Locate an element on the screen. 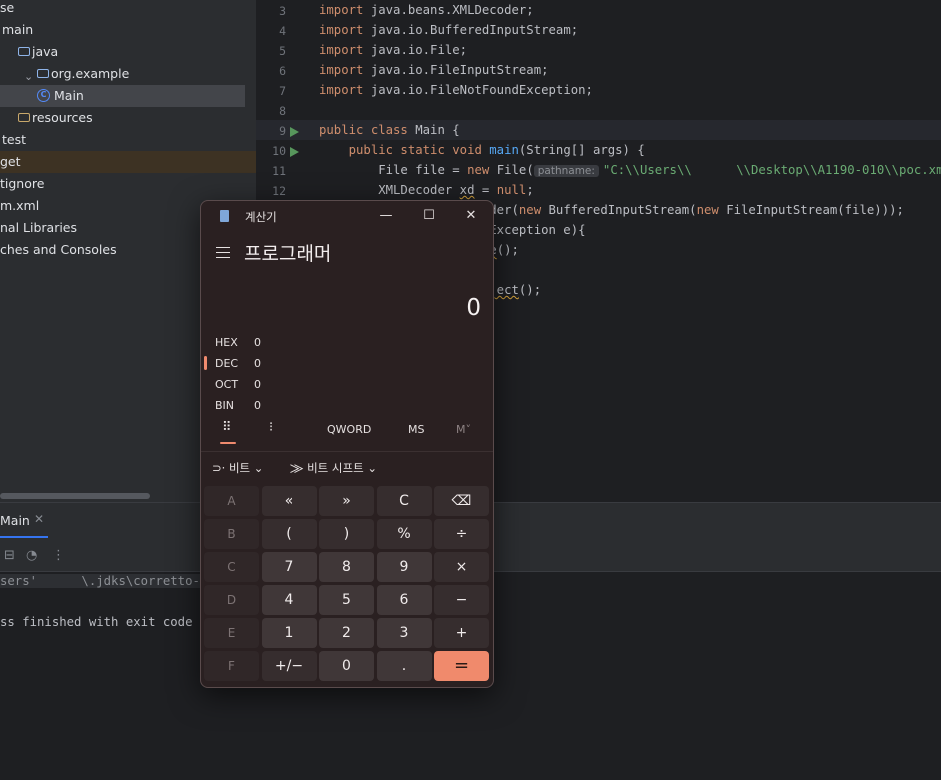  tree-item-label: java is located at coordinates (45, 51).